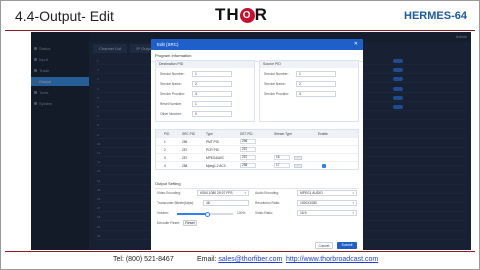 Image resolution: width=480 pixels, height=270 pixels. Describe the element at coordinates (205, 64) in the screenshot. I see `destination-pid-title: Destination PID` at that location.